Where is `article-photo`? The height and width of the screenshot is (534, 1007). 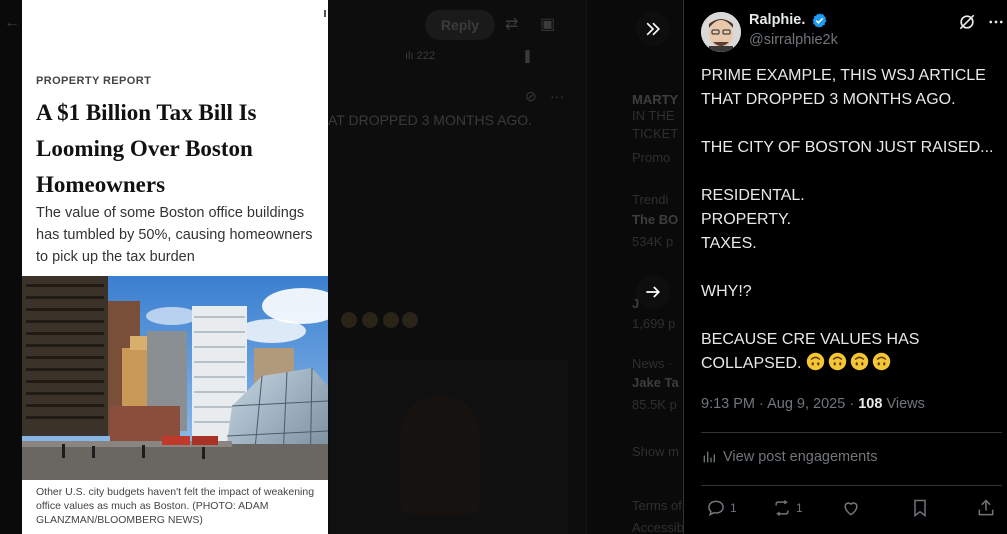 article-photo is located at coordinates (175, 378).